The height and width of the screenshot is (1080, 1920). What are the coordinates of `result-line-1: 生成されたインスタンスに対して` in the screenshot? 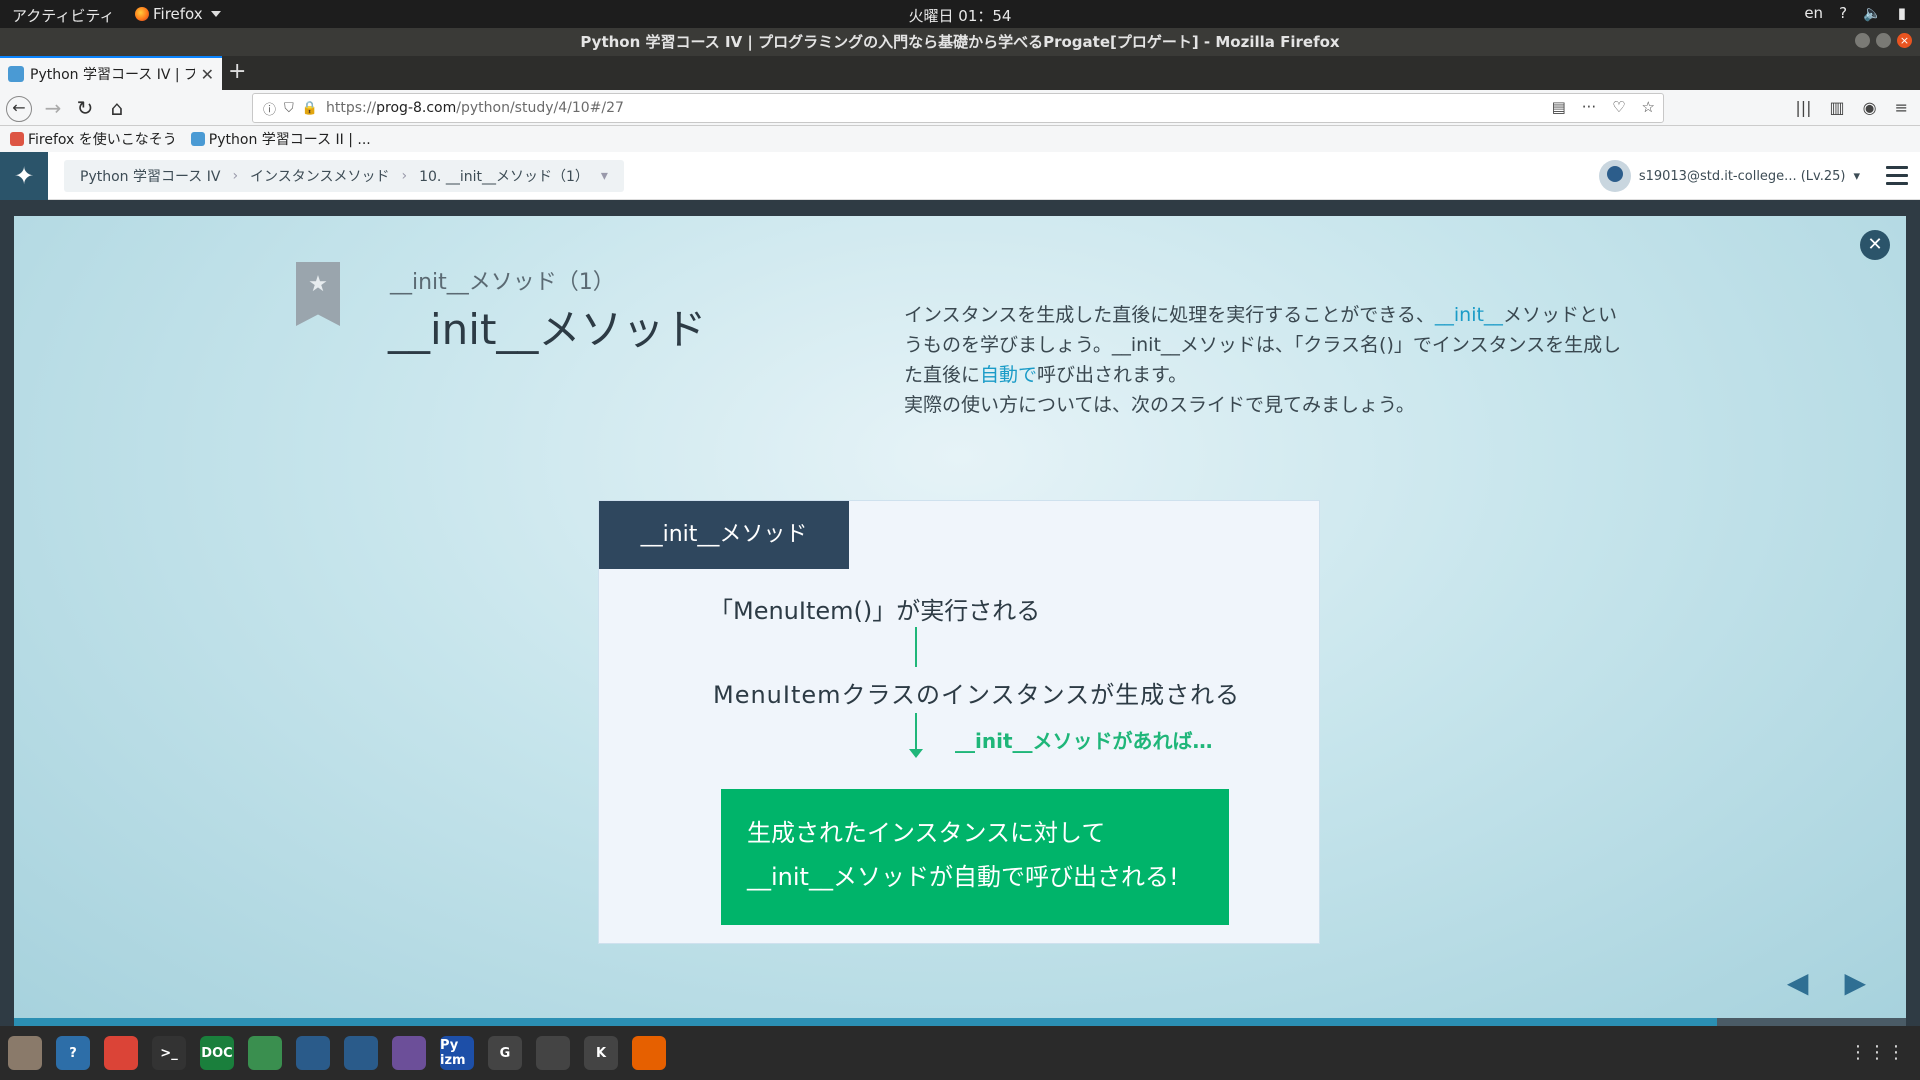 It's located at (926, 833).